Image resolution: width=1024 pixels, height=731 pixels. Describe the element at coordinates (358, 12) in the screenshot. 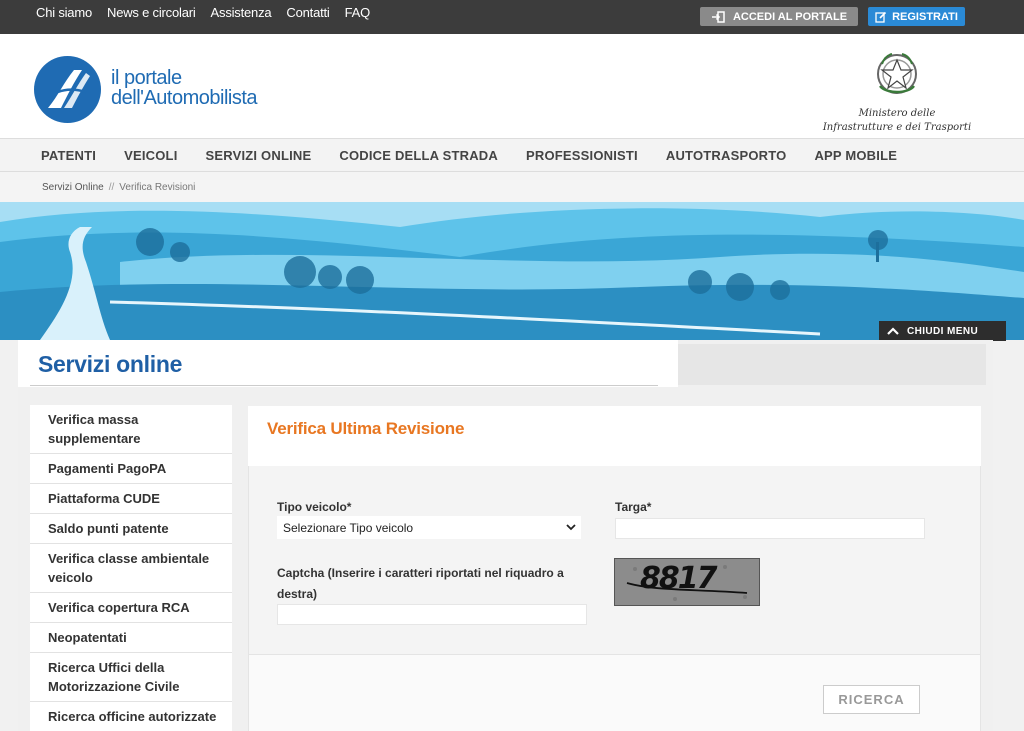

I see `top-link-faq: FAQ` at that location.